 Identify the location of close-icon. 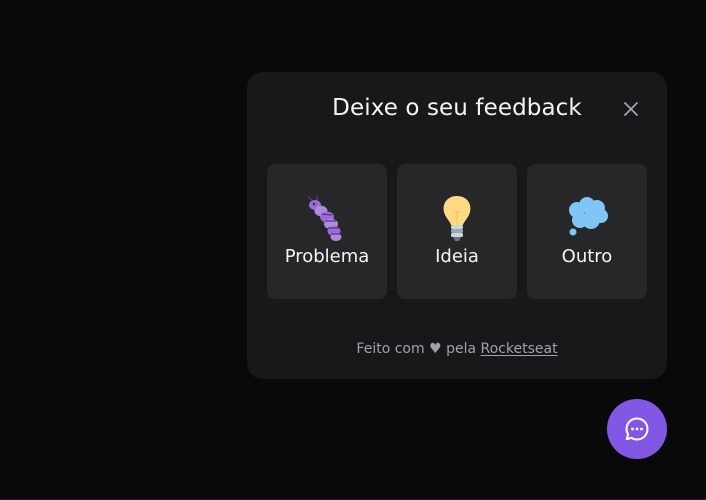
(631, 109).